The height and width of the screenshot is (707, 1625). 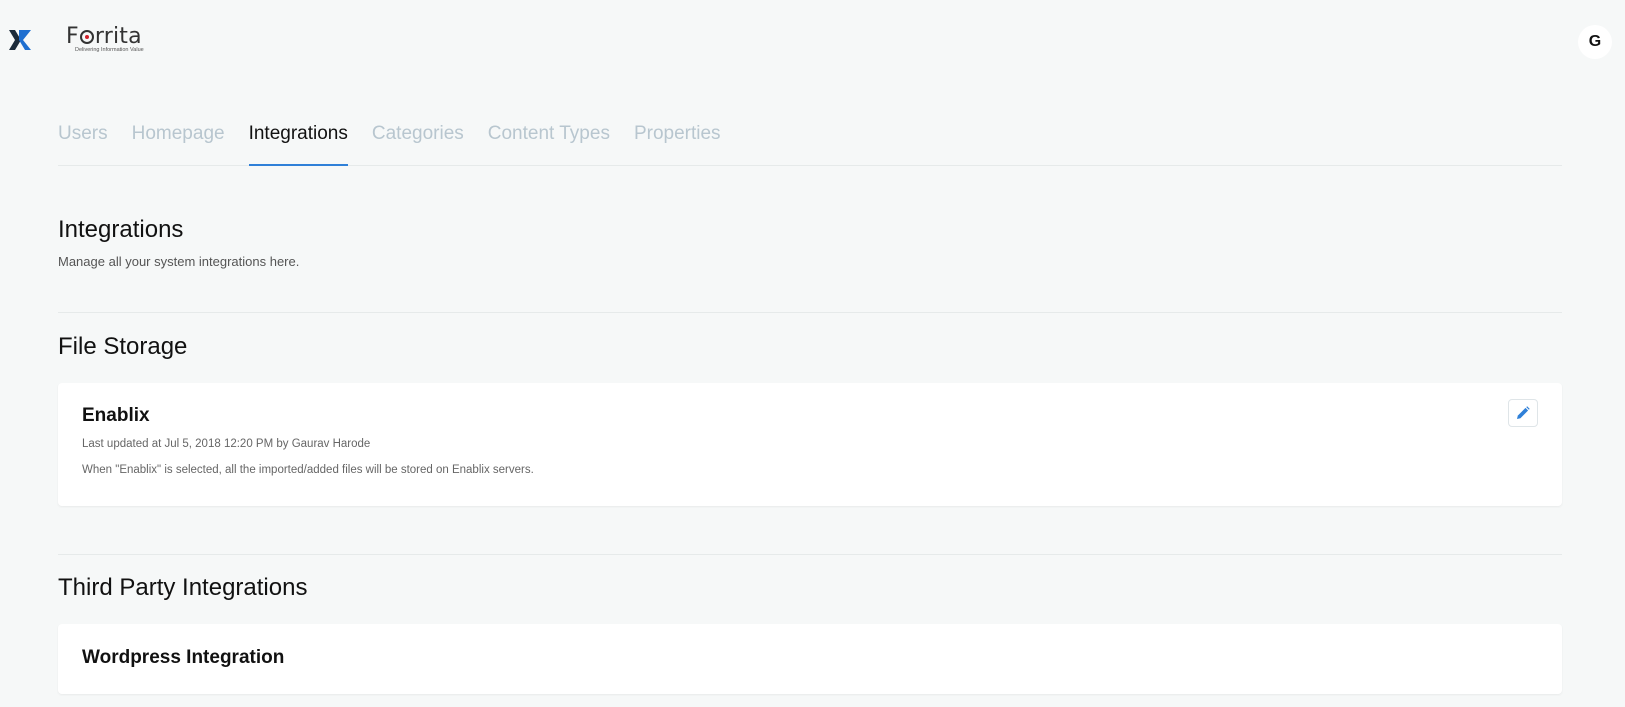 I want to click on brand-tagline: Delivering Information Value, so click(x=109, y=50).